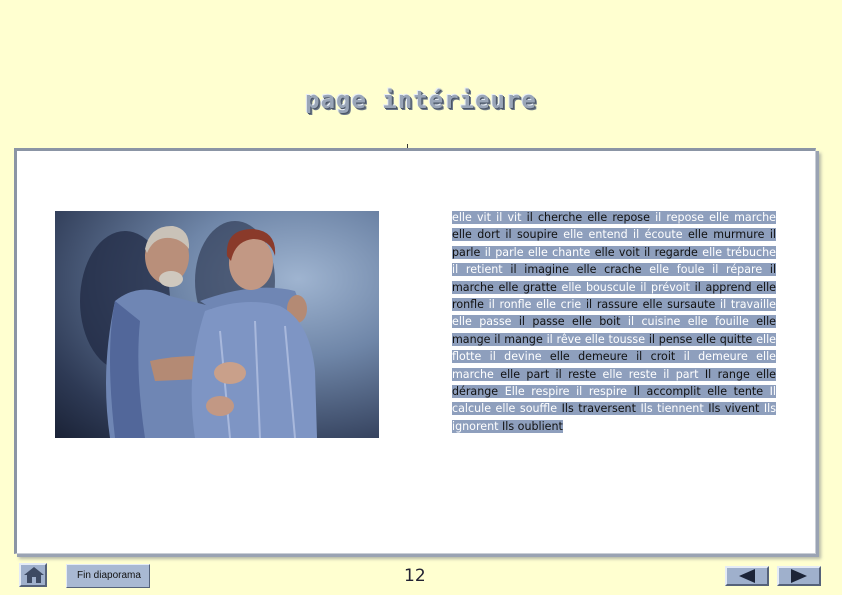 The image size is (842, 595). What do you see at coordinates (537, 305) in the screenshot?
I see `poem-phrase: il ronfle elle crie` at bounding box center [537, 305].